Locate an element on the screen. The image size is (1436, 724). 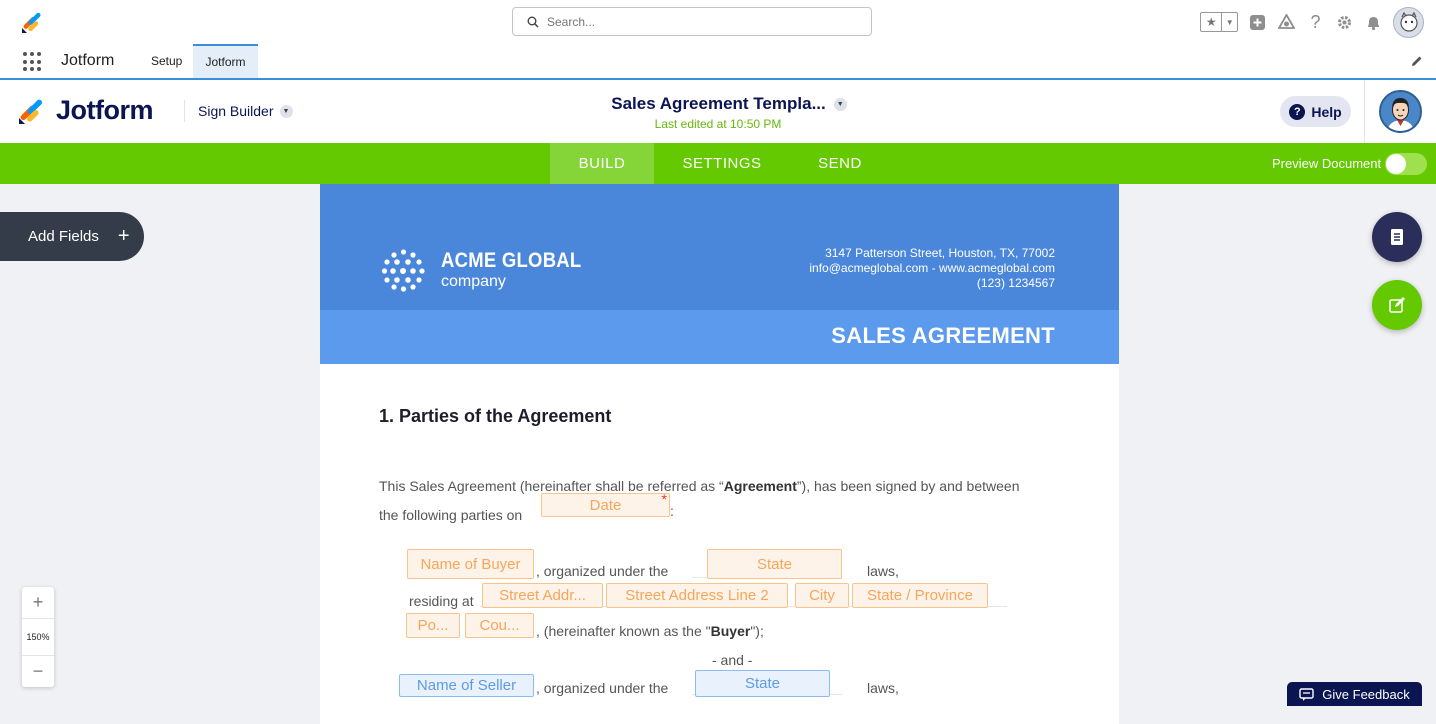
preview-document-toggle is located at coordinates (1406, 164).